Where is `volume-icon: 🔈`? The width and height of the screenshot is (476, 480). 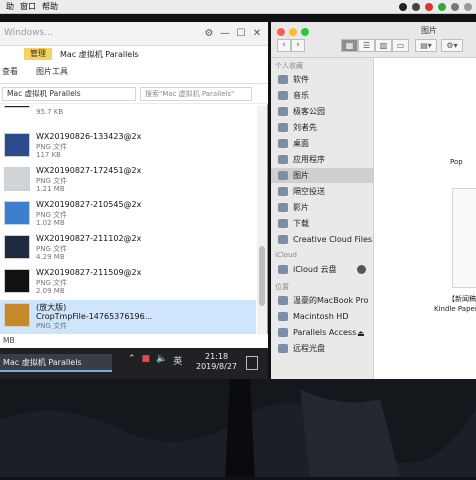 volume-icon: 🔈 is located at coordinates (161, 360).